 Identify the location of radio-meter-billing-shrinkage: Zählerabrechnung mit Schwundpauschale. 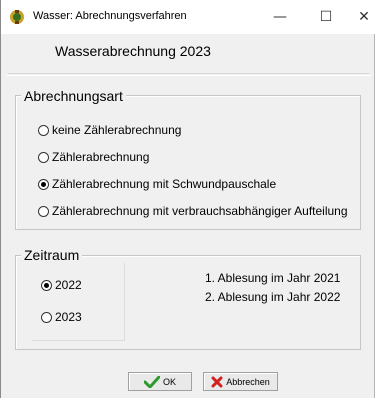
(157, 184).